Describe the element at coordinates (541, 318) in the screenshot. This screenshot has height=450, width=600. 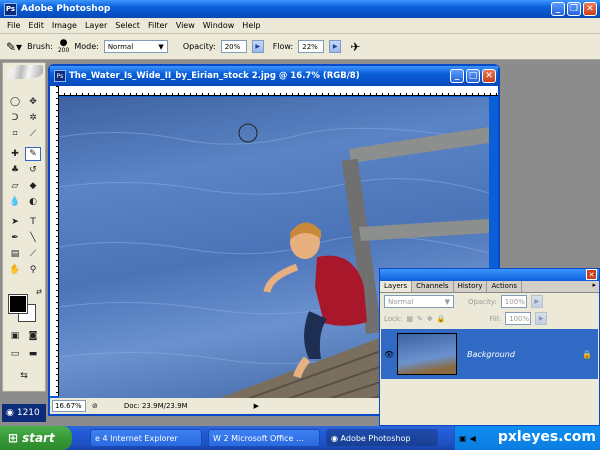
I see `fill-button: ▶` at that location.